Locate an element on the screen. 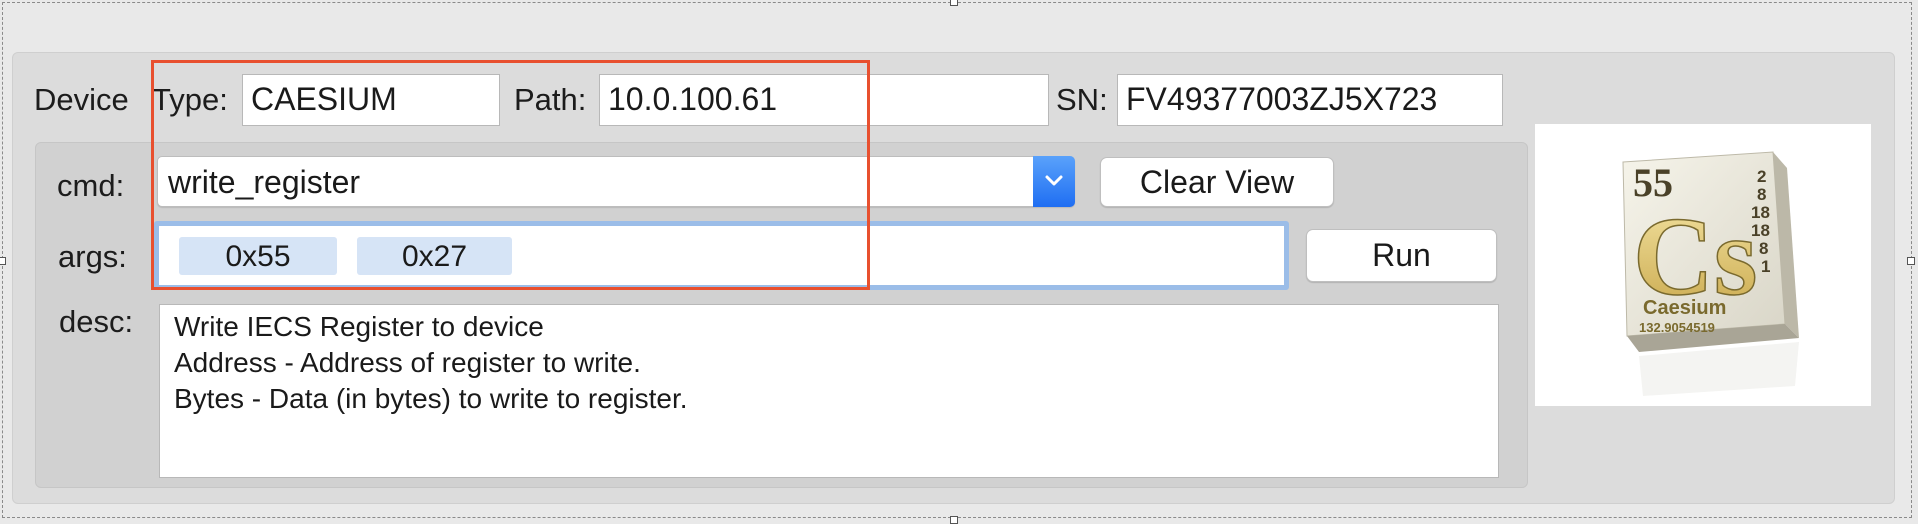  dropdown-arrow-button is located at coordinates (1054, 181).